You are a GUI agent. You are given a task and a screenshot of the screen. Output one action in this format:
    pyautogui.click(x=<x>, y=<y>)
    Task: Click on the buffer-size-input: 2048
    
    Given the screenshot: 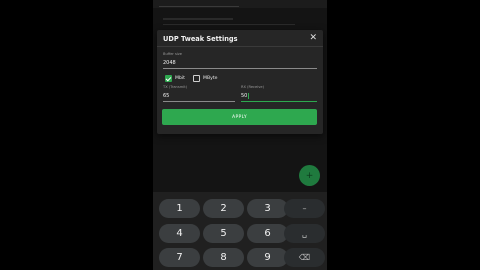 What is the action you would take?
    pyautogui.click(x=169, y=63)
    